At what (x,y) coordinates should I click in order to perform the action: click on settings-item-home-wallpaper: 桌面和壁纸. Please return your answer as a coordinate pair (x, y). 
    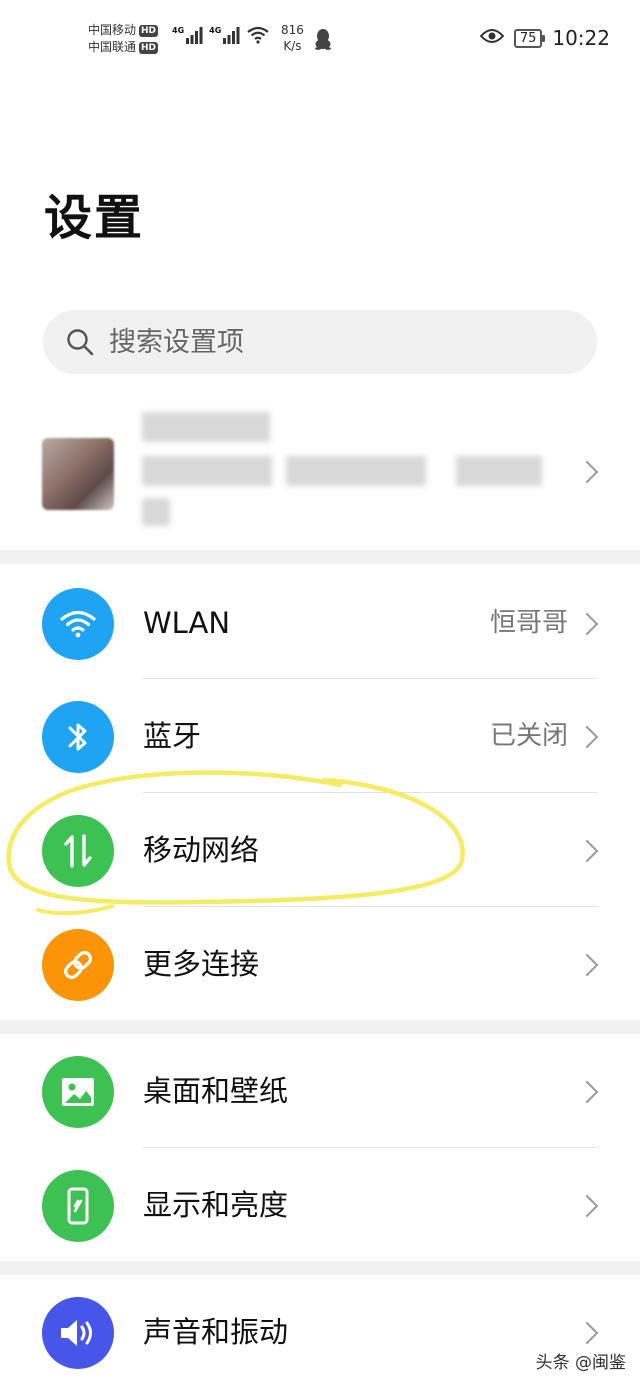
    Looking at the image, I should click on (320, 1091).